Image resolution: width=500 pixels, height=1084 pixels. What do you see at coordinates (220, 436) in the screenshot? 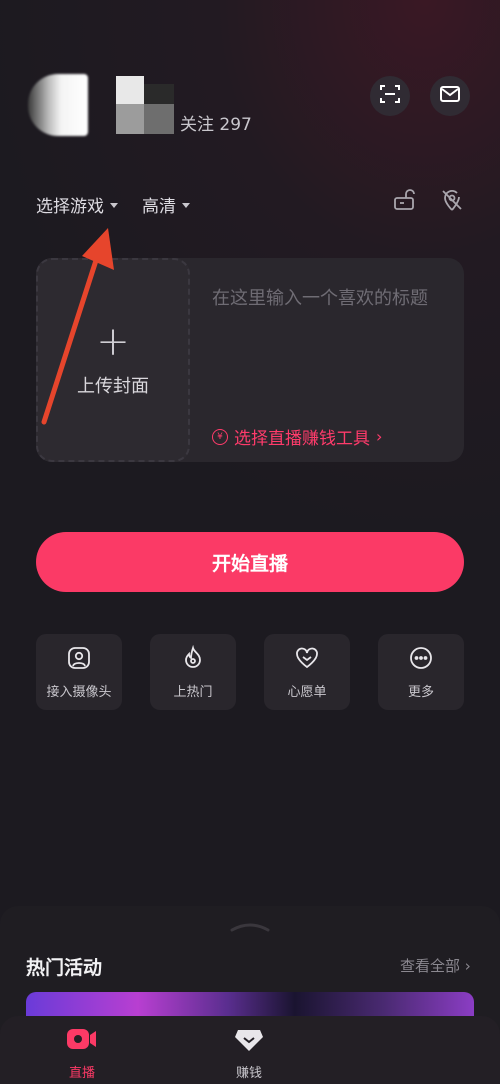
I see `coin-icon: ¥` at bounding box center [220, 436].